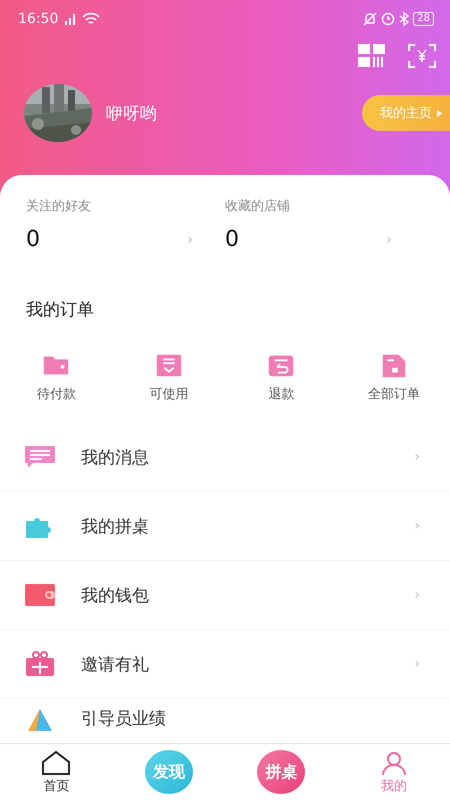 Image resolution: width=450 pixels, height=800 pixels. Describe the element at coordinates (56, 763) in the screenshot. I see `home-icon` at that location.